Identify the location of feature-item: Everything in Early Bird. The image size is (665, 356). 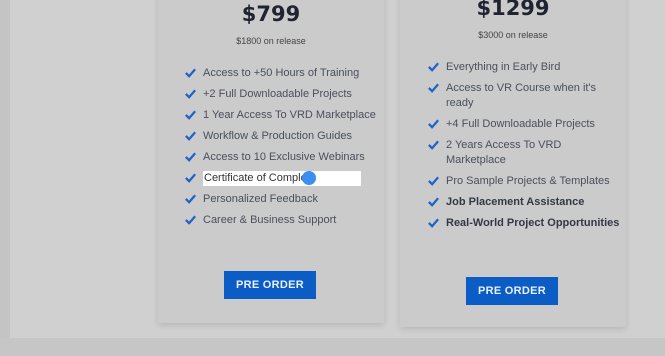
(525, 67).